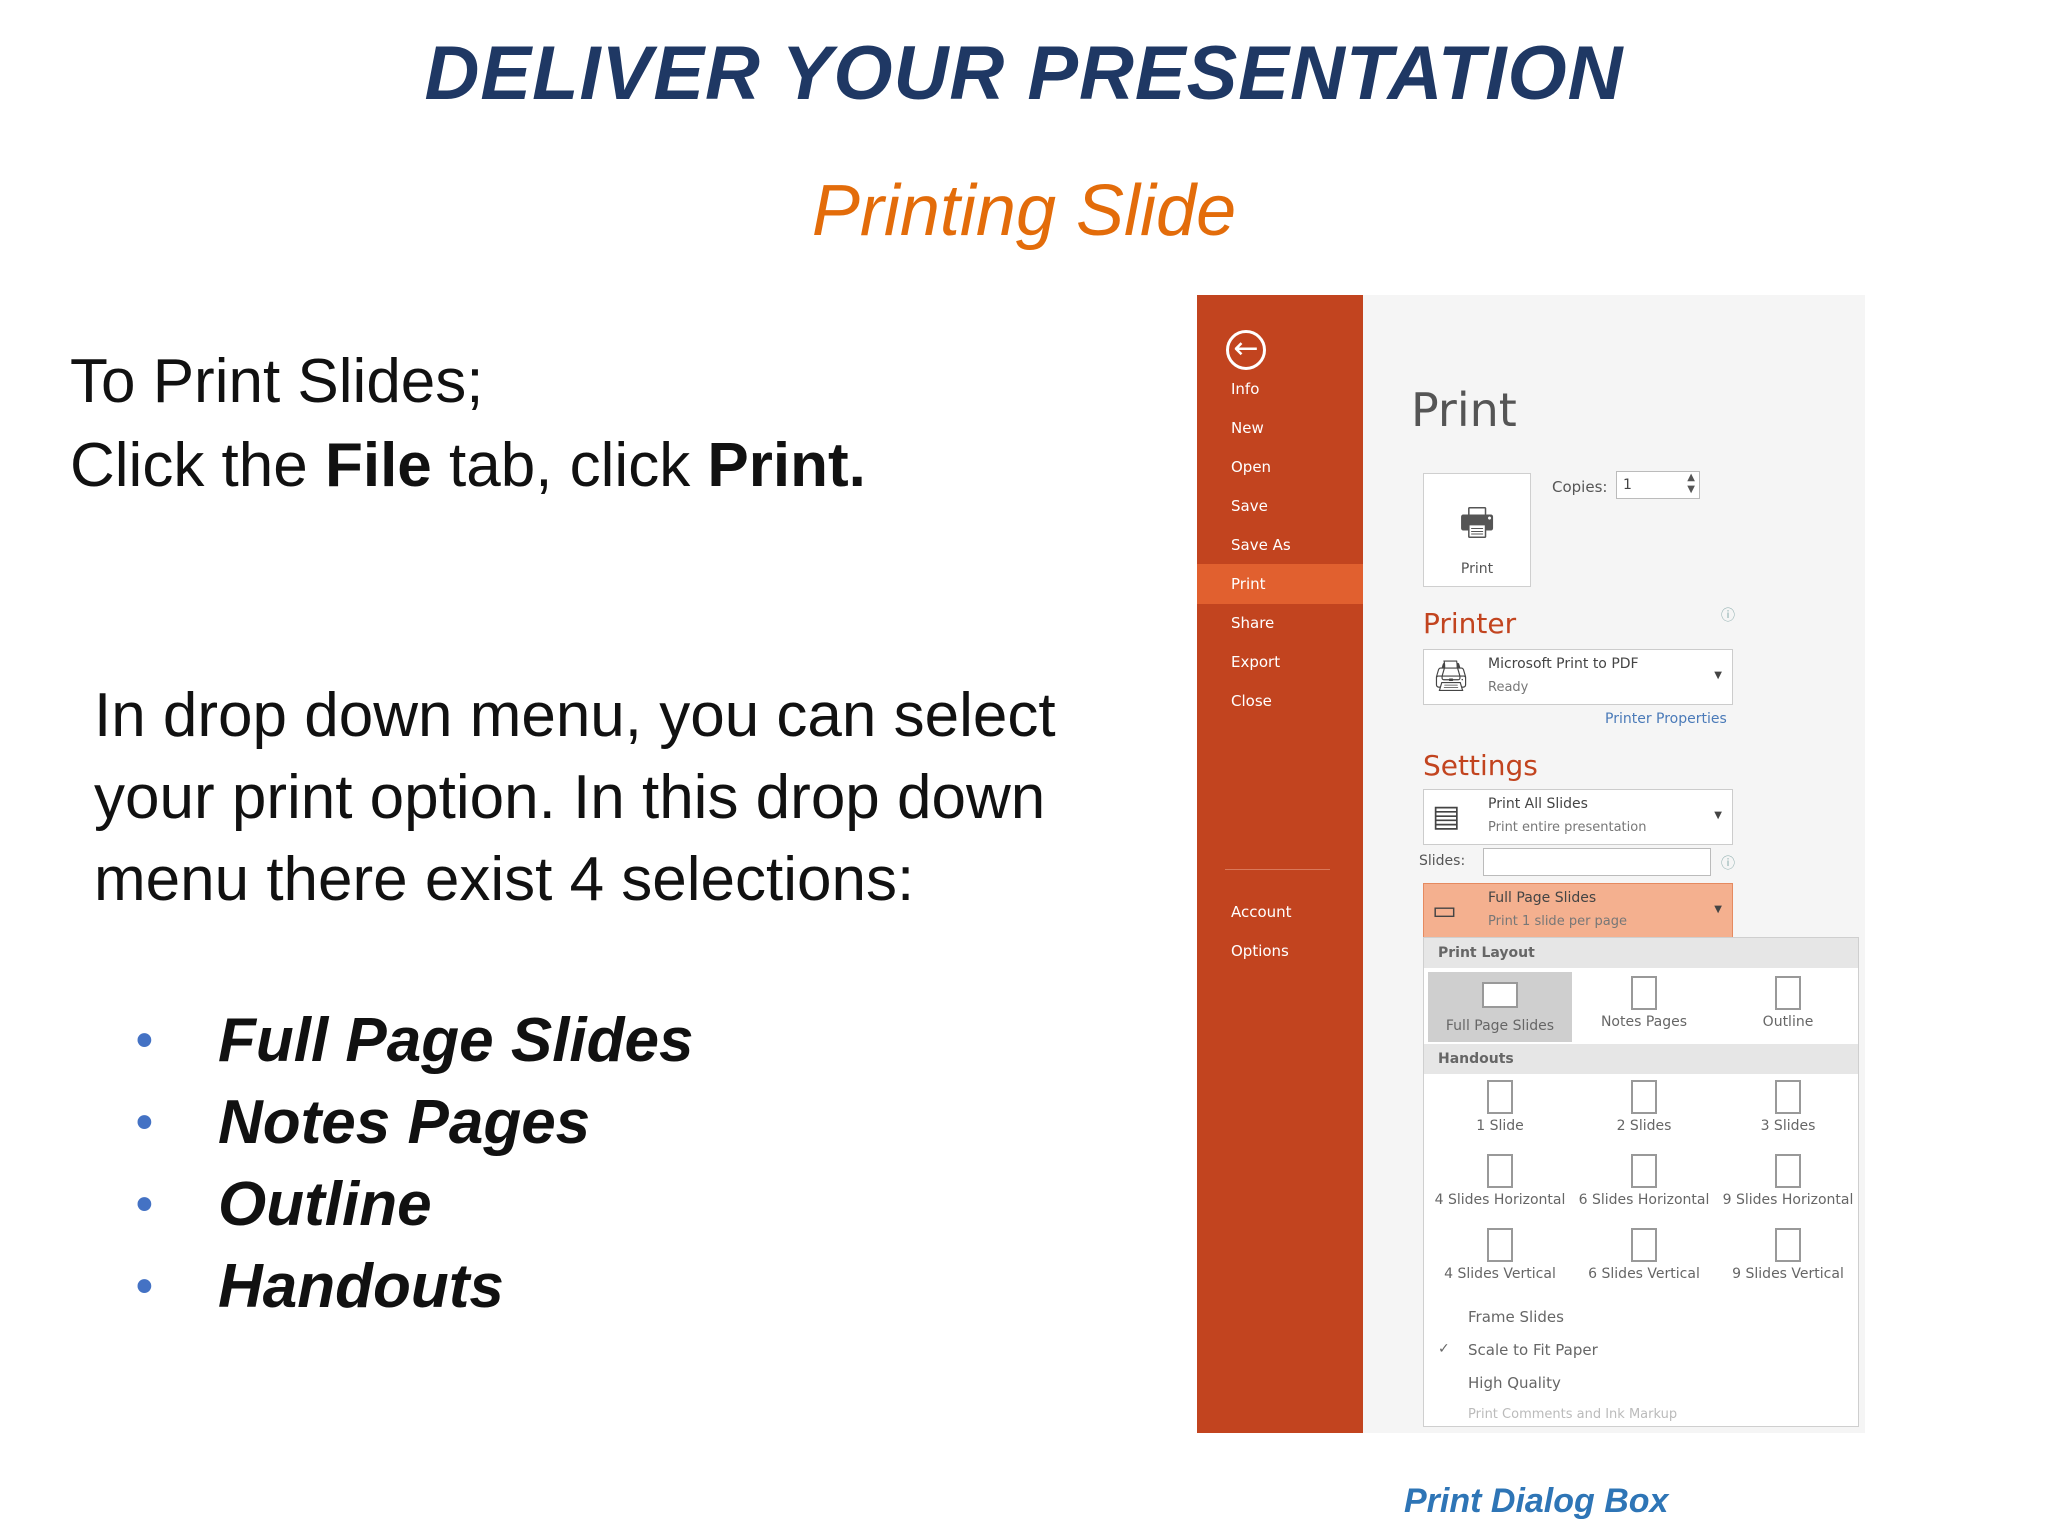  Describe the element at coordinates (1580, 487) in the screenshot. I see `copies-label: Copies:` at that location.